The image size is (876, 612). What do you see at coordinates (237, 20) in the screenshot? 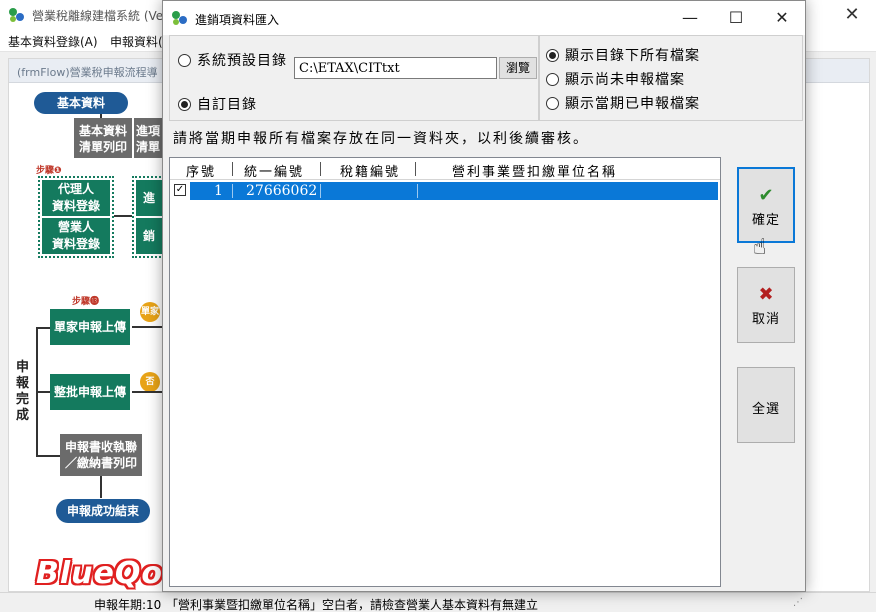
I see `dialog-title: 進銷項資料匯入` at bounding box center [237, 20].